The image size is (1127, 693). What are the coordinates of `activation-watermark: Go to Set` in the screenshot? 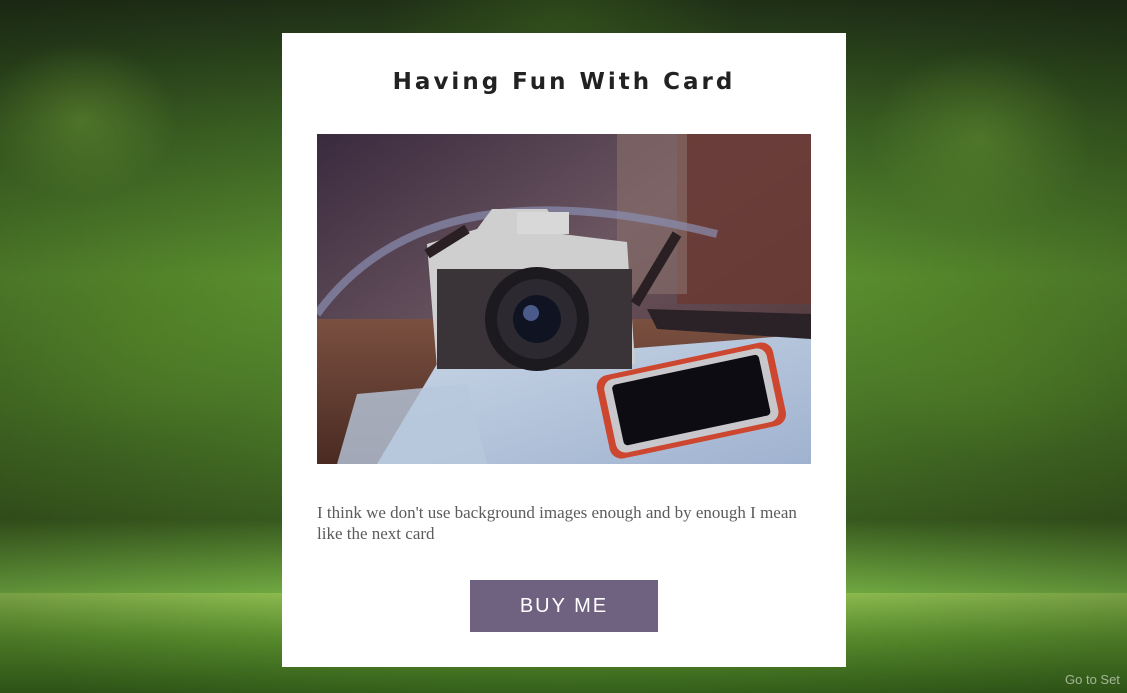 It's located at (1092, 679).